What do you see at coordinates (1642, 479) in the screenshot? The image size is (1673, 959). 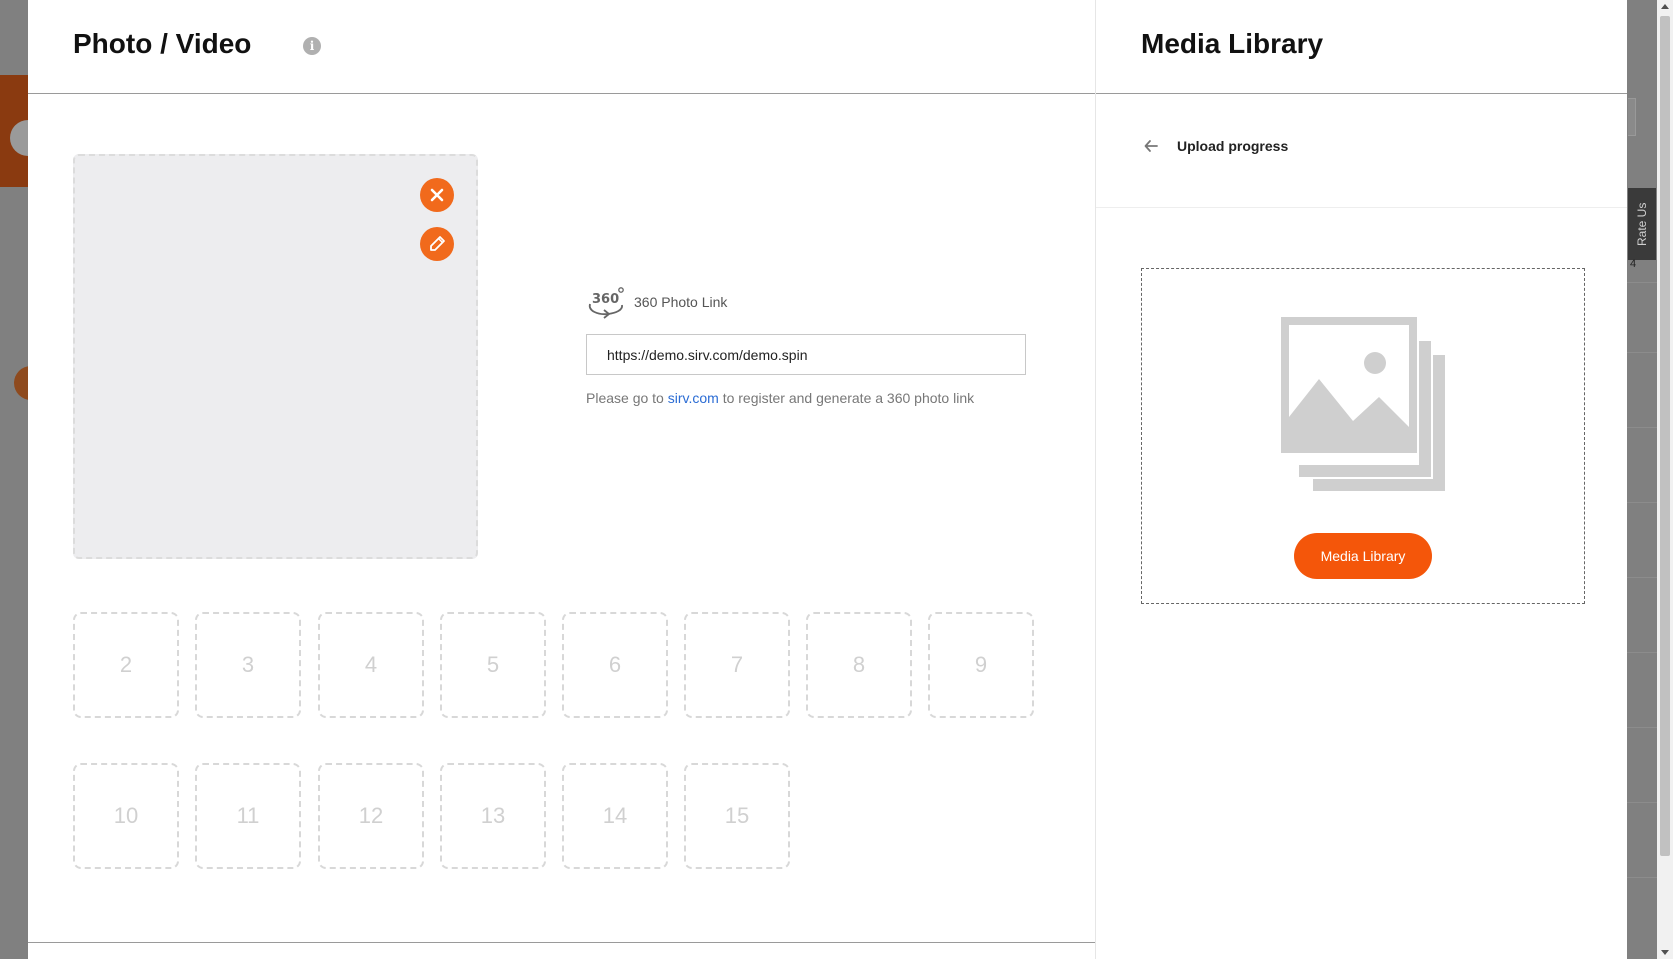 I see `background-right-column` at bounding box center [1642, 479].